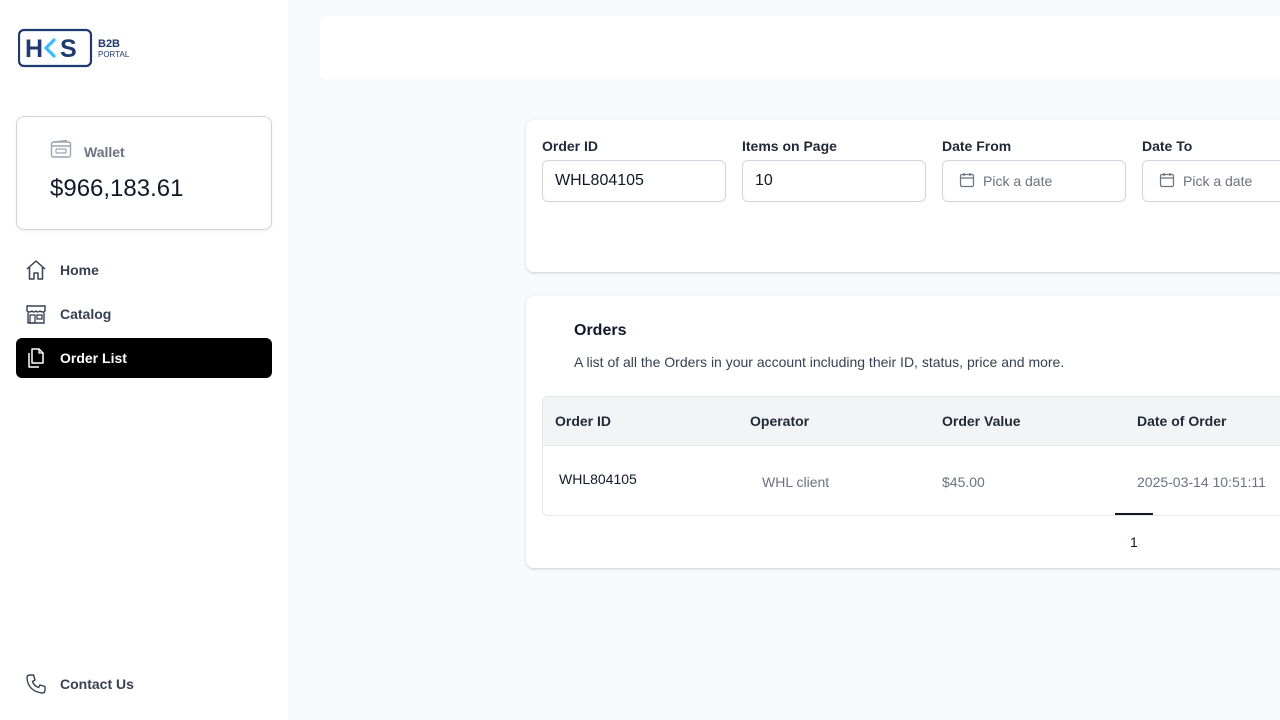 Image resolution: width=1280 pixels, height=720 pixels. What do you see at coordinates (1167, 146) in the screenshot?
I see `date-to-label: Date To` at bounding box center [1167, 146].